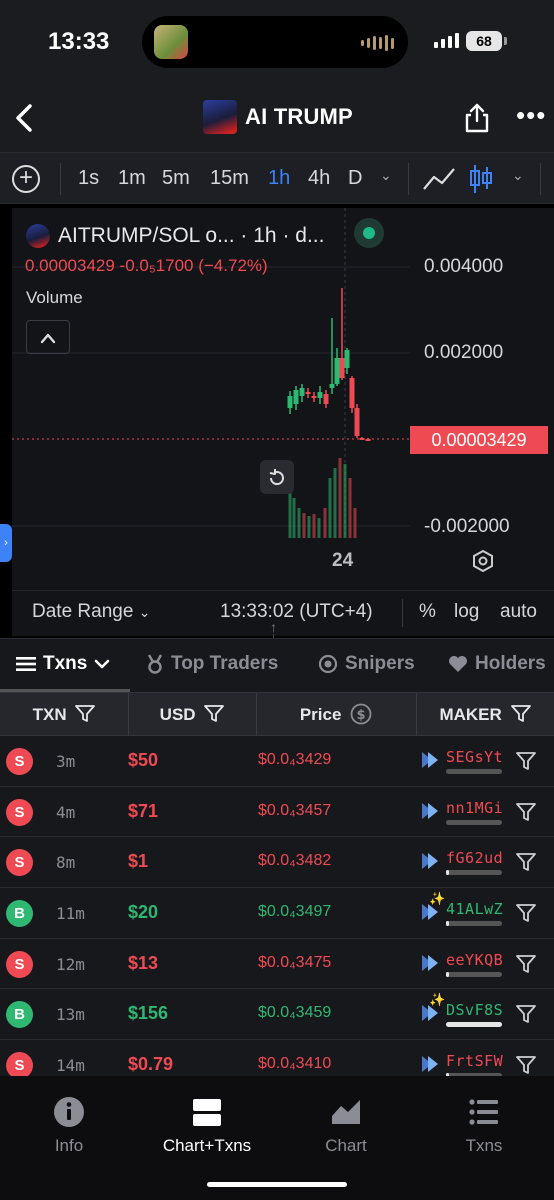  Describe the element at coordinates (366, 664) in the screenshot. I see `tab-snipers: Snipers` at that location.